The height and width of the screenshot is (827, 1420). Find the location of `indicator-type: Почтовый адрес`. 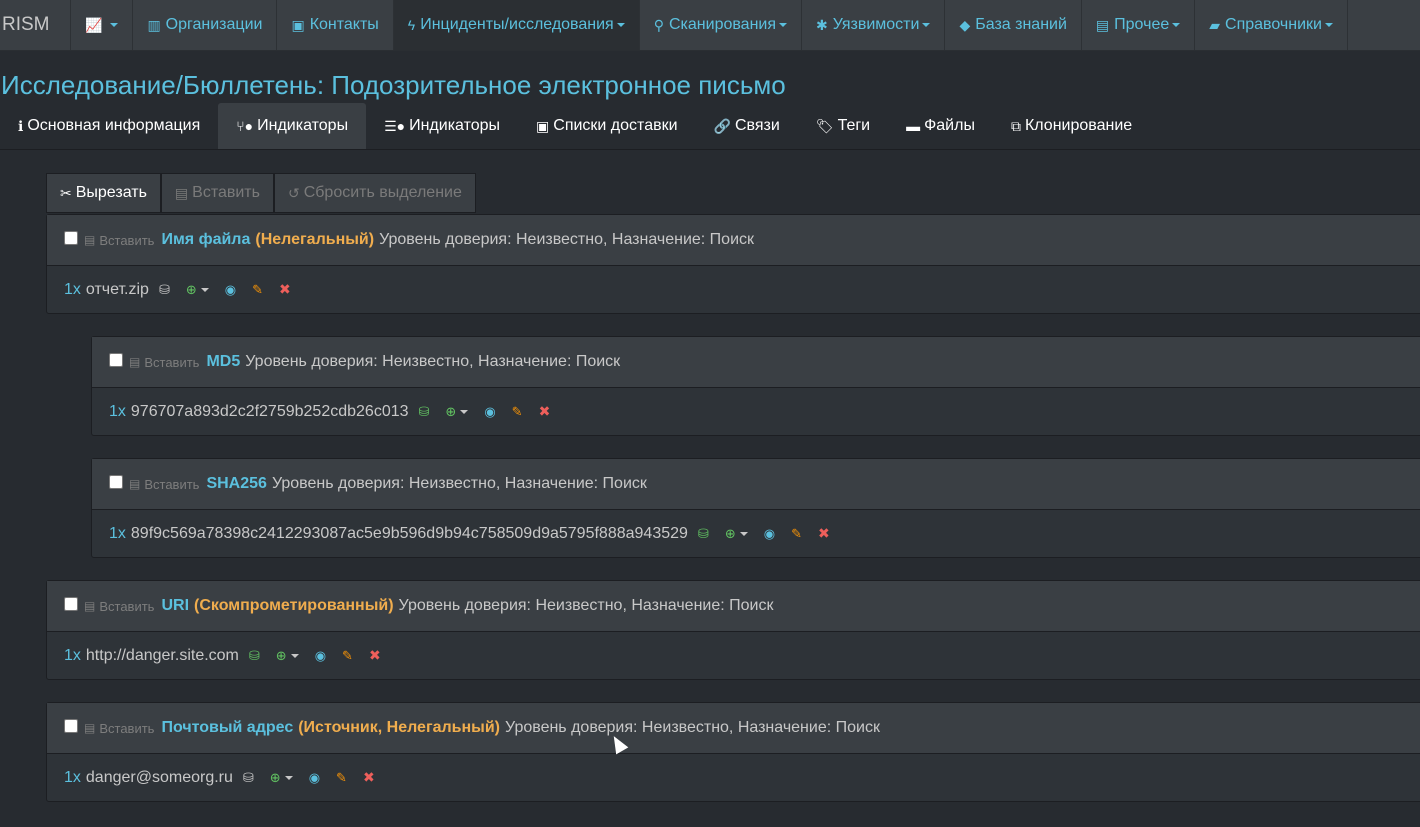

indicator-type: Почтовый адрес is located at coordinates (227, 728).